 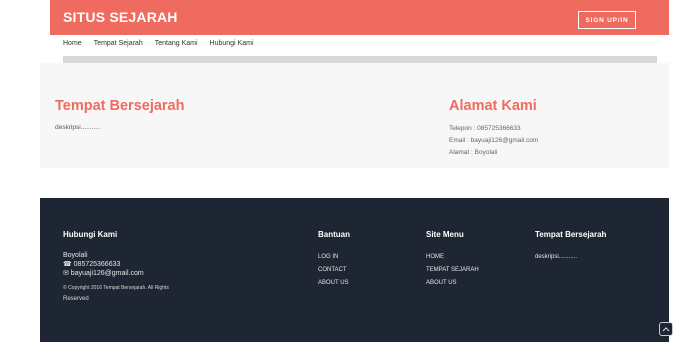 I want to click on section-title-tempat-bersejarah: Tempat Bersejarah, so click(x=120, y=106).